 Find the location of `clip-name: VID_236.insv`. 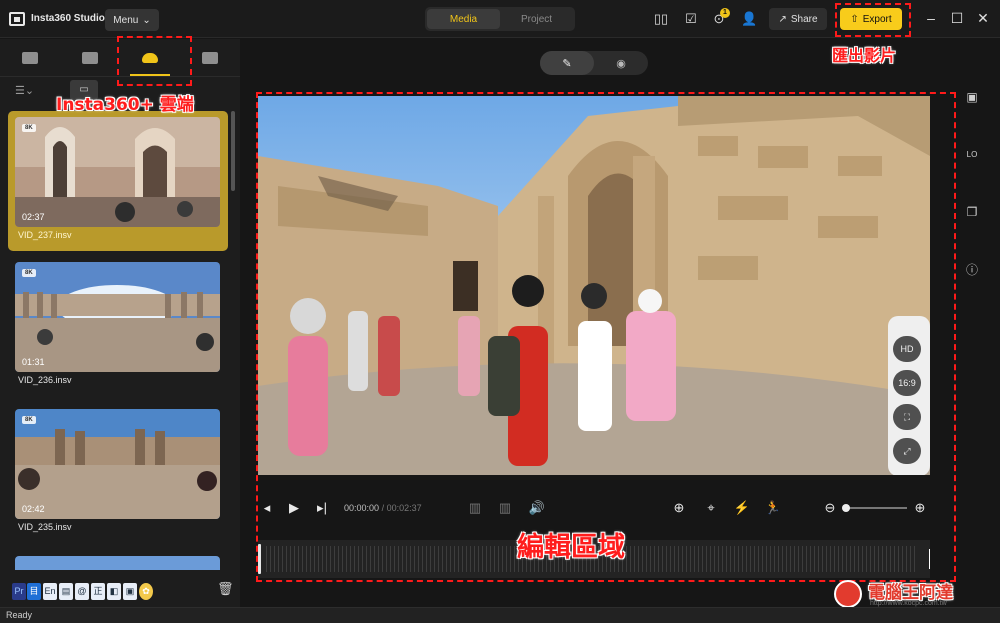

clip-name: VID_236.insv is located at coordinates (45, 380).